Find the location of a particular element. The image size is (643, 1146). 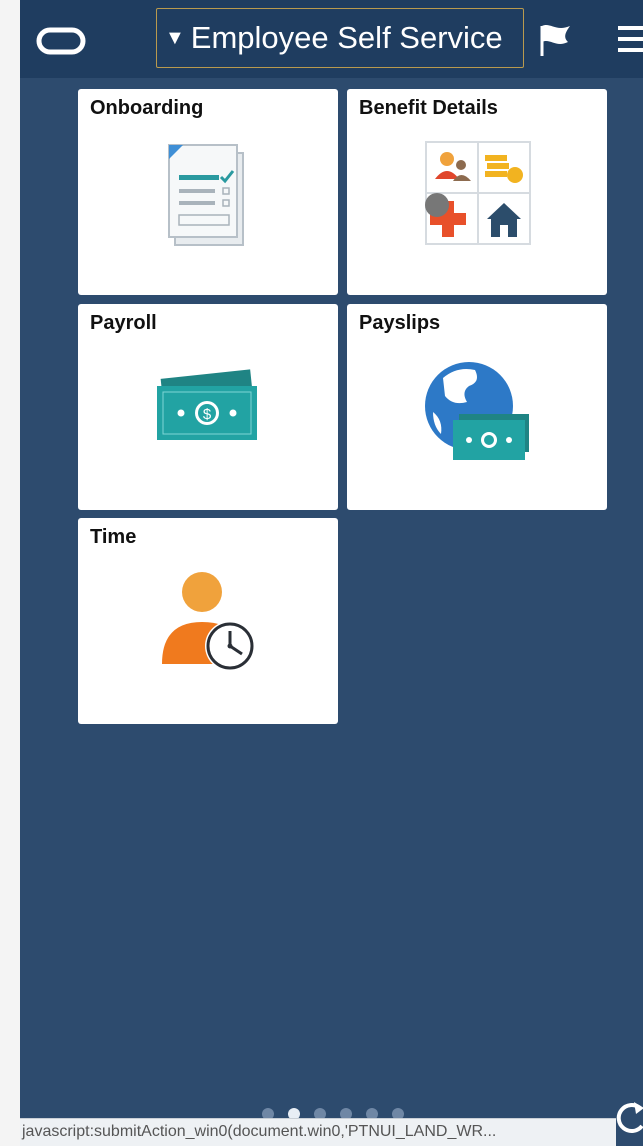

hamburger-menu-button is located at coordinates (627, 40).